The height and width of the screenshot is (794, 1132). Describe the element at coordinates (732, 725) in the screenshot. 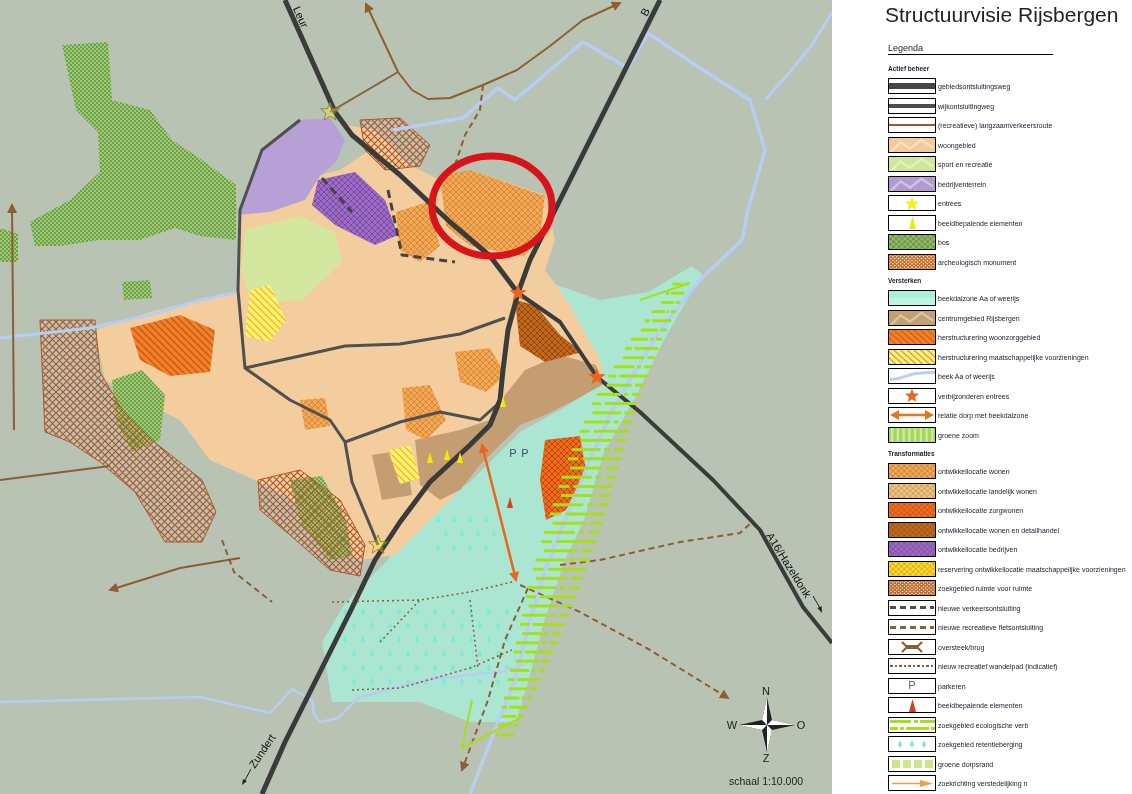

I see `compass-label: W` at that location.